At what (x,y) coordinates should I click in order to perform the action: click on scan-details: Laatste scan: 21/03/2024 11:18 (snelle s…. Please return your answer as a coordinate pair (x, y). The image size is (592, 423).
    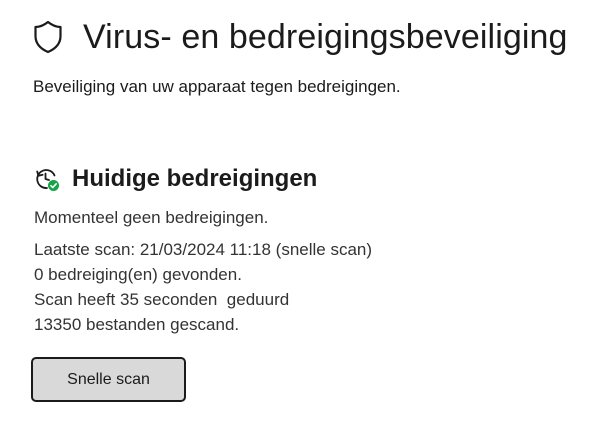
    Looking at the image, I should click on (203, 287).